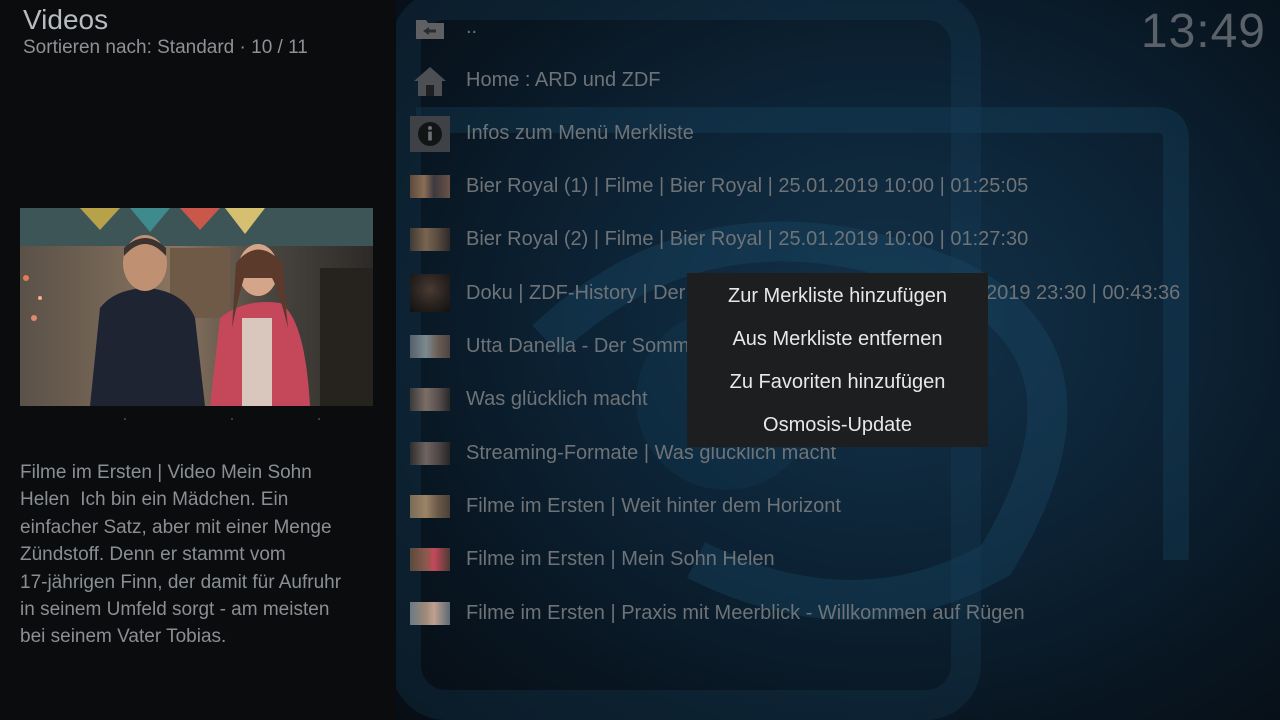 This screenshot has width=1280, height=720. Describe the element at coordinates (843, 560) in the screenshot. I see `list-item-video: Filme im Ersten | Mein Sohn Helen` at that location.